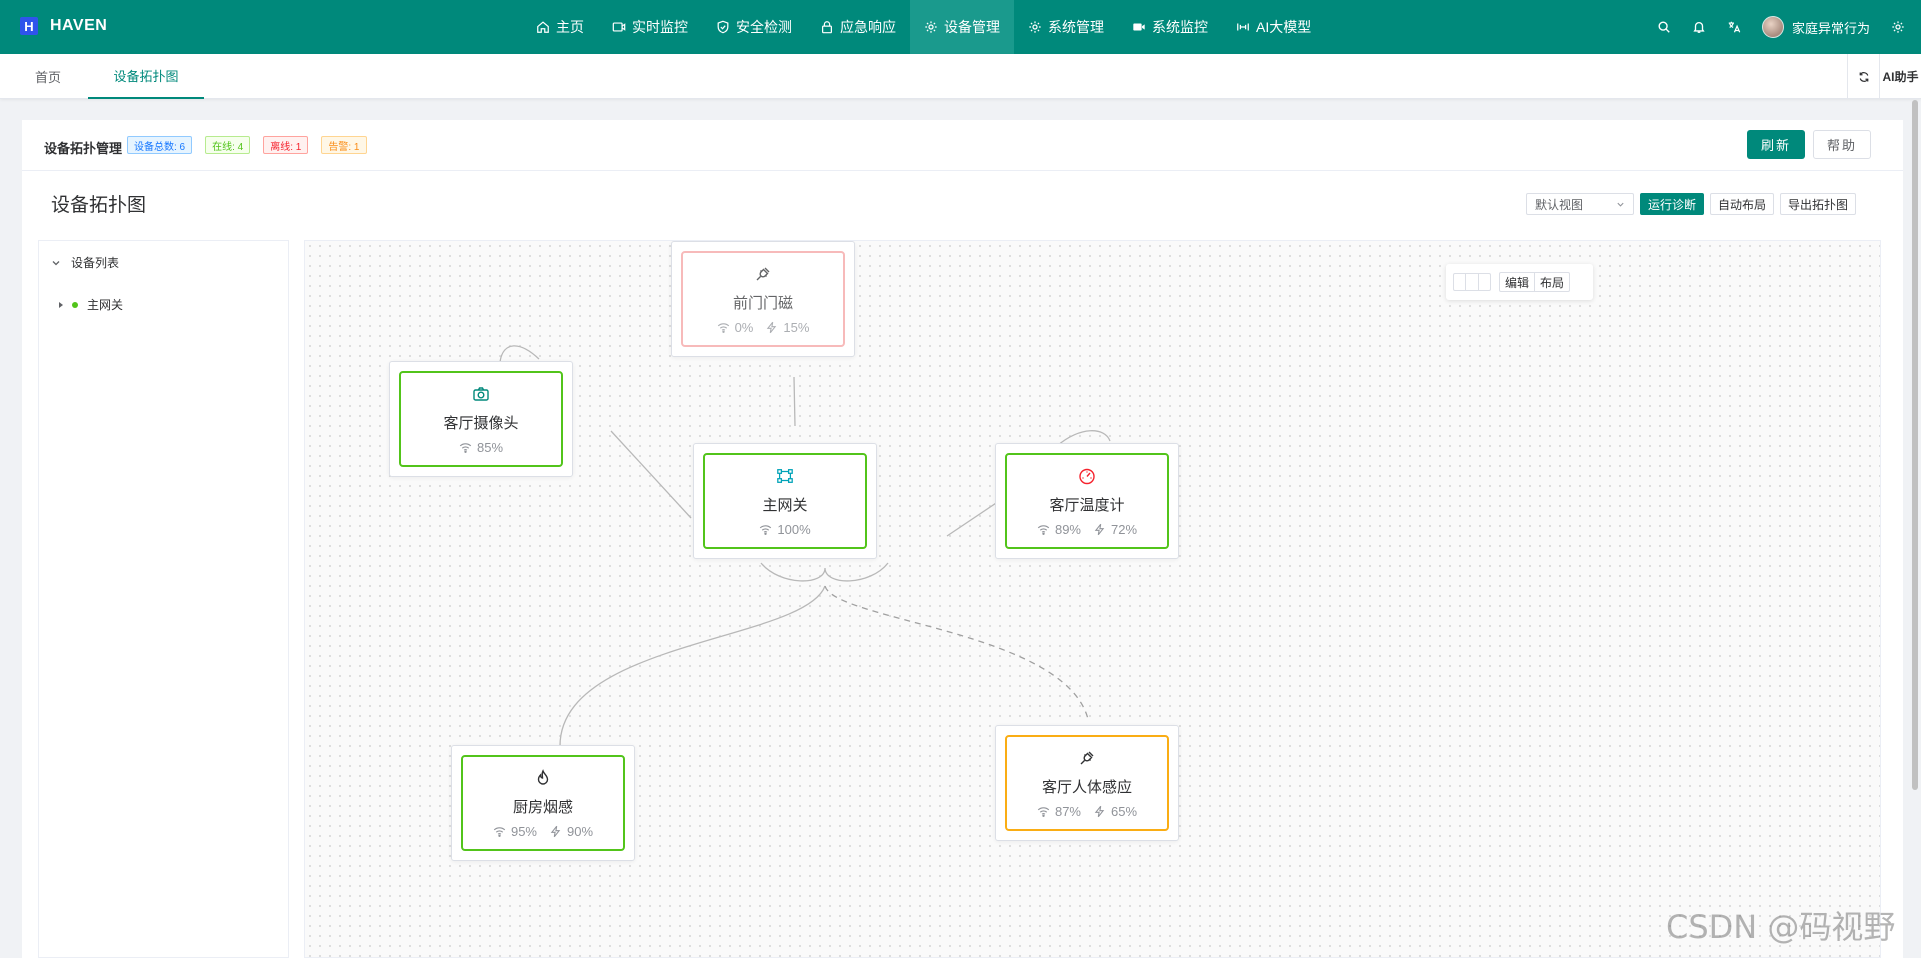 The height and width of the screenshot is (958, 1921). What do you see at coordinates (1087, 529) in the screenshot?
I see `device-stats: 89% 72%` at bounding box center [1087, 529].